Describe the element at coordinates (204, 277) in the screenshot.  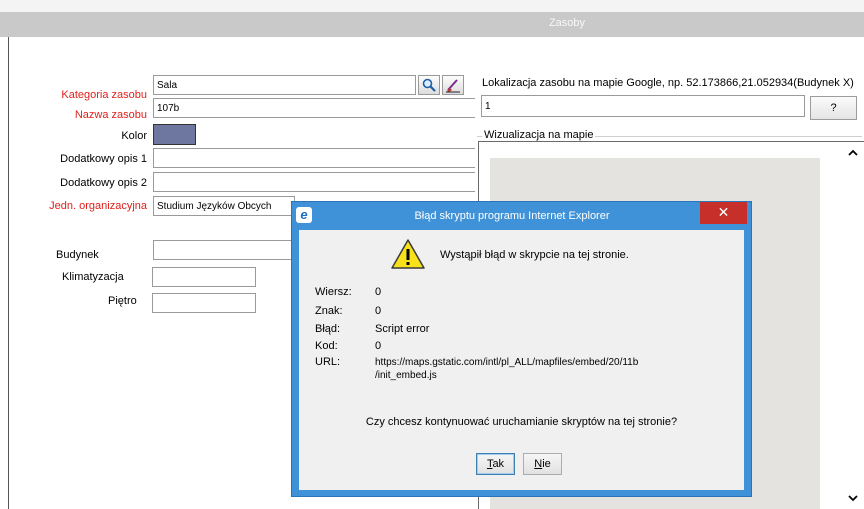
I see `ac-input` at that location.